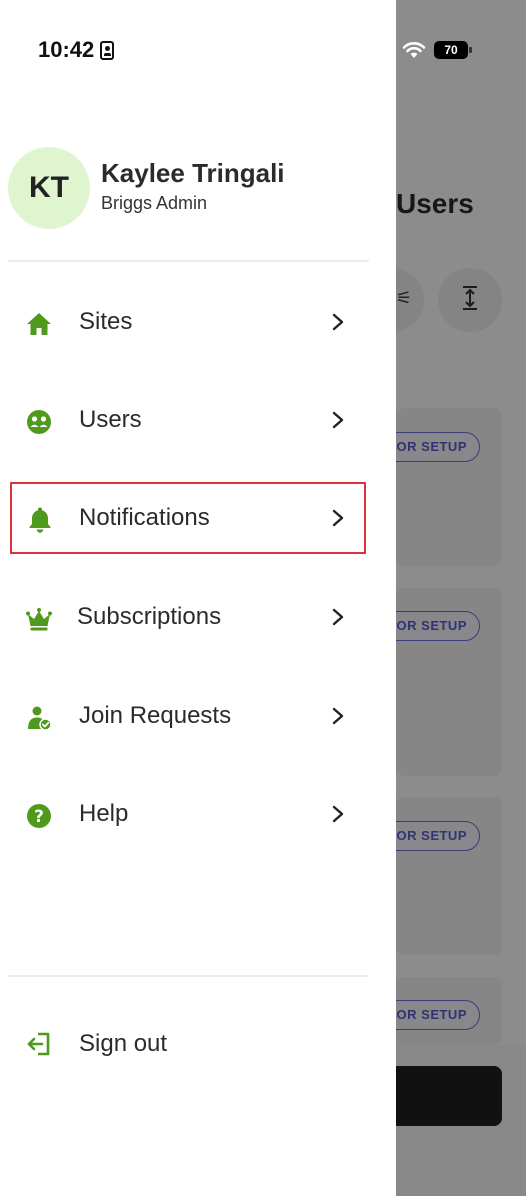 Image resolution: width=526 pixels, height=1196 pixels. I want to click on menu-item-label: Join Requests, so click(155, 715).